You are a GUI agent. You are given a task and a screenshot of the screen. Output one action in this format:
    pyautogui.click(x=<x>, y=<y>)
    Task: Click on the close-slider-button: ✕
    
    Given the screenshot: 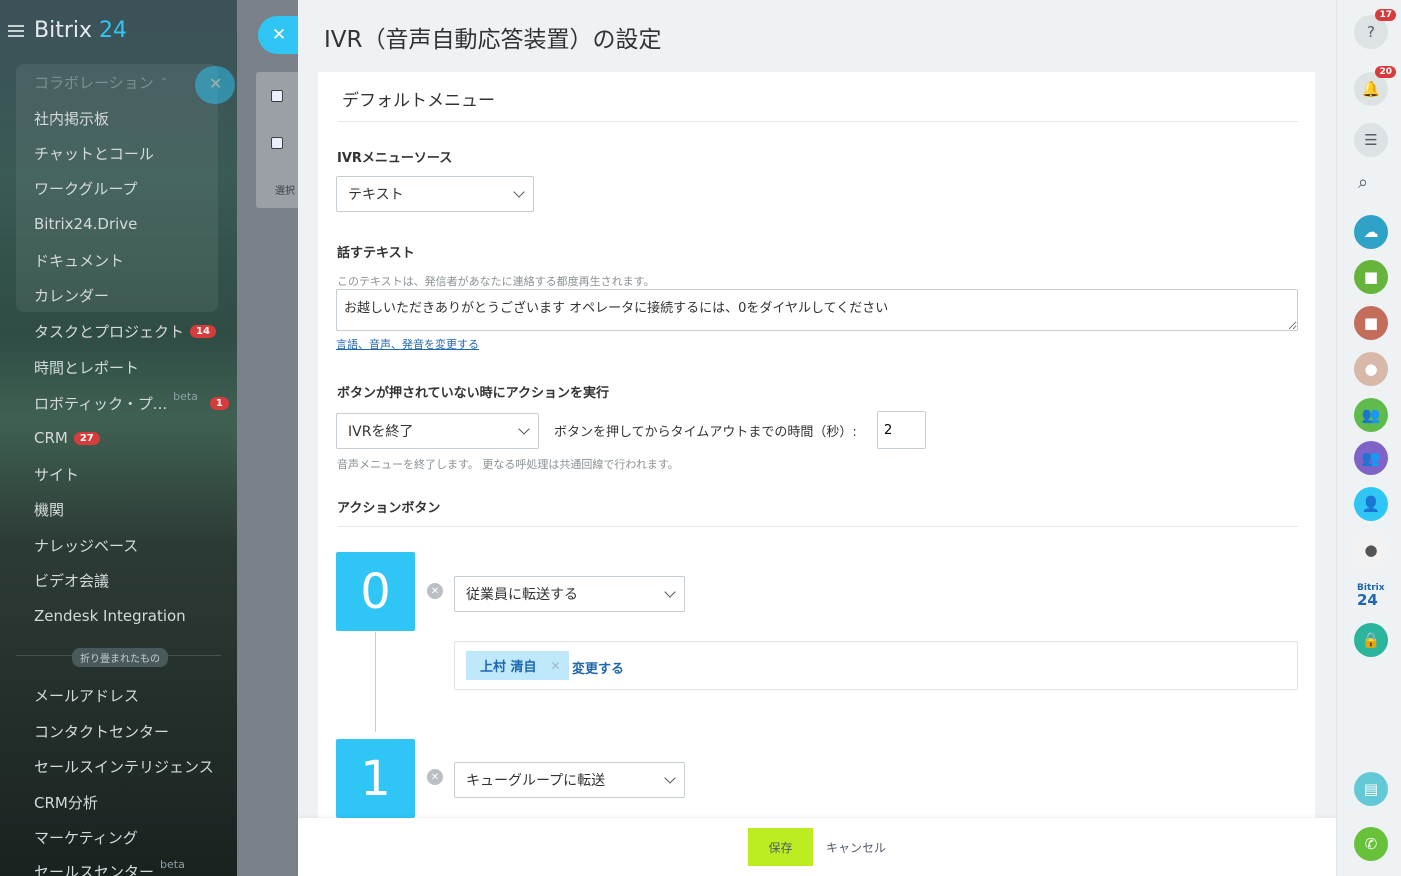 What is the action you would take?
    pyautogui.click(x=279, y=35)
    